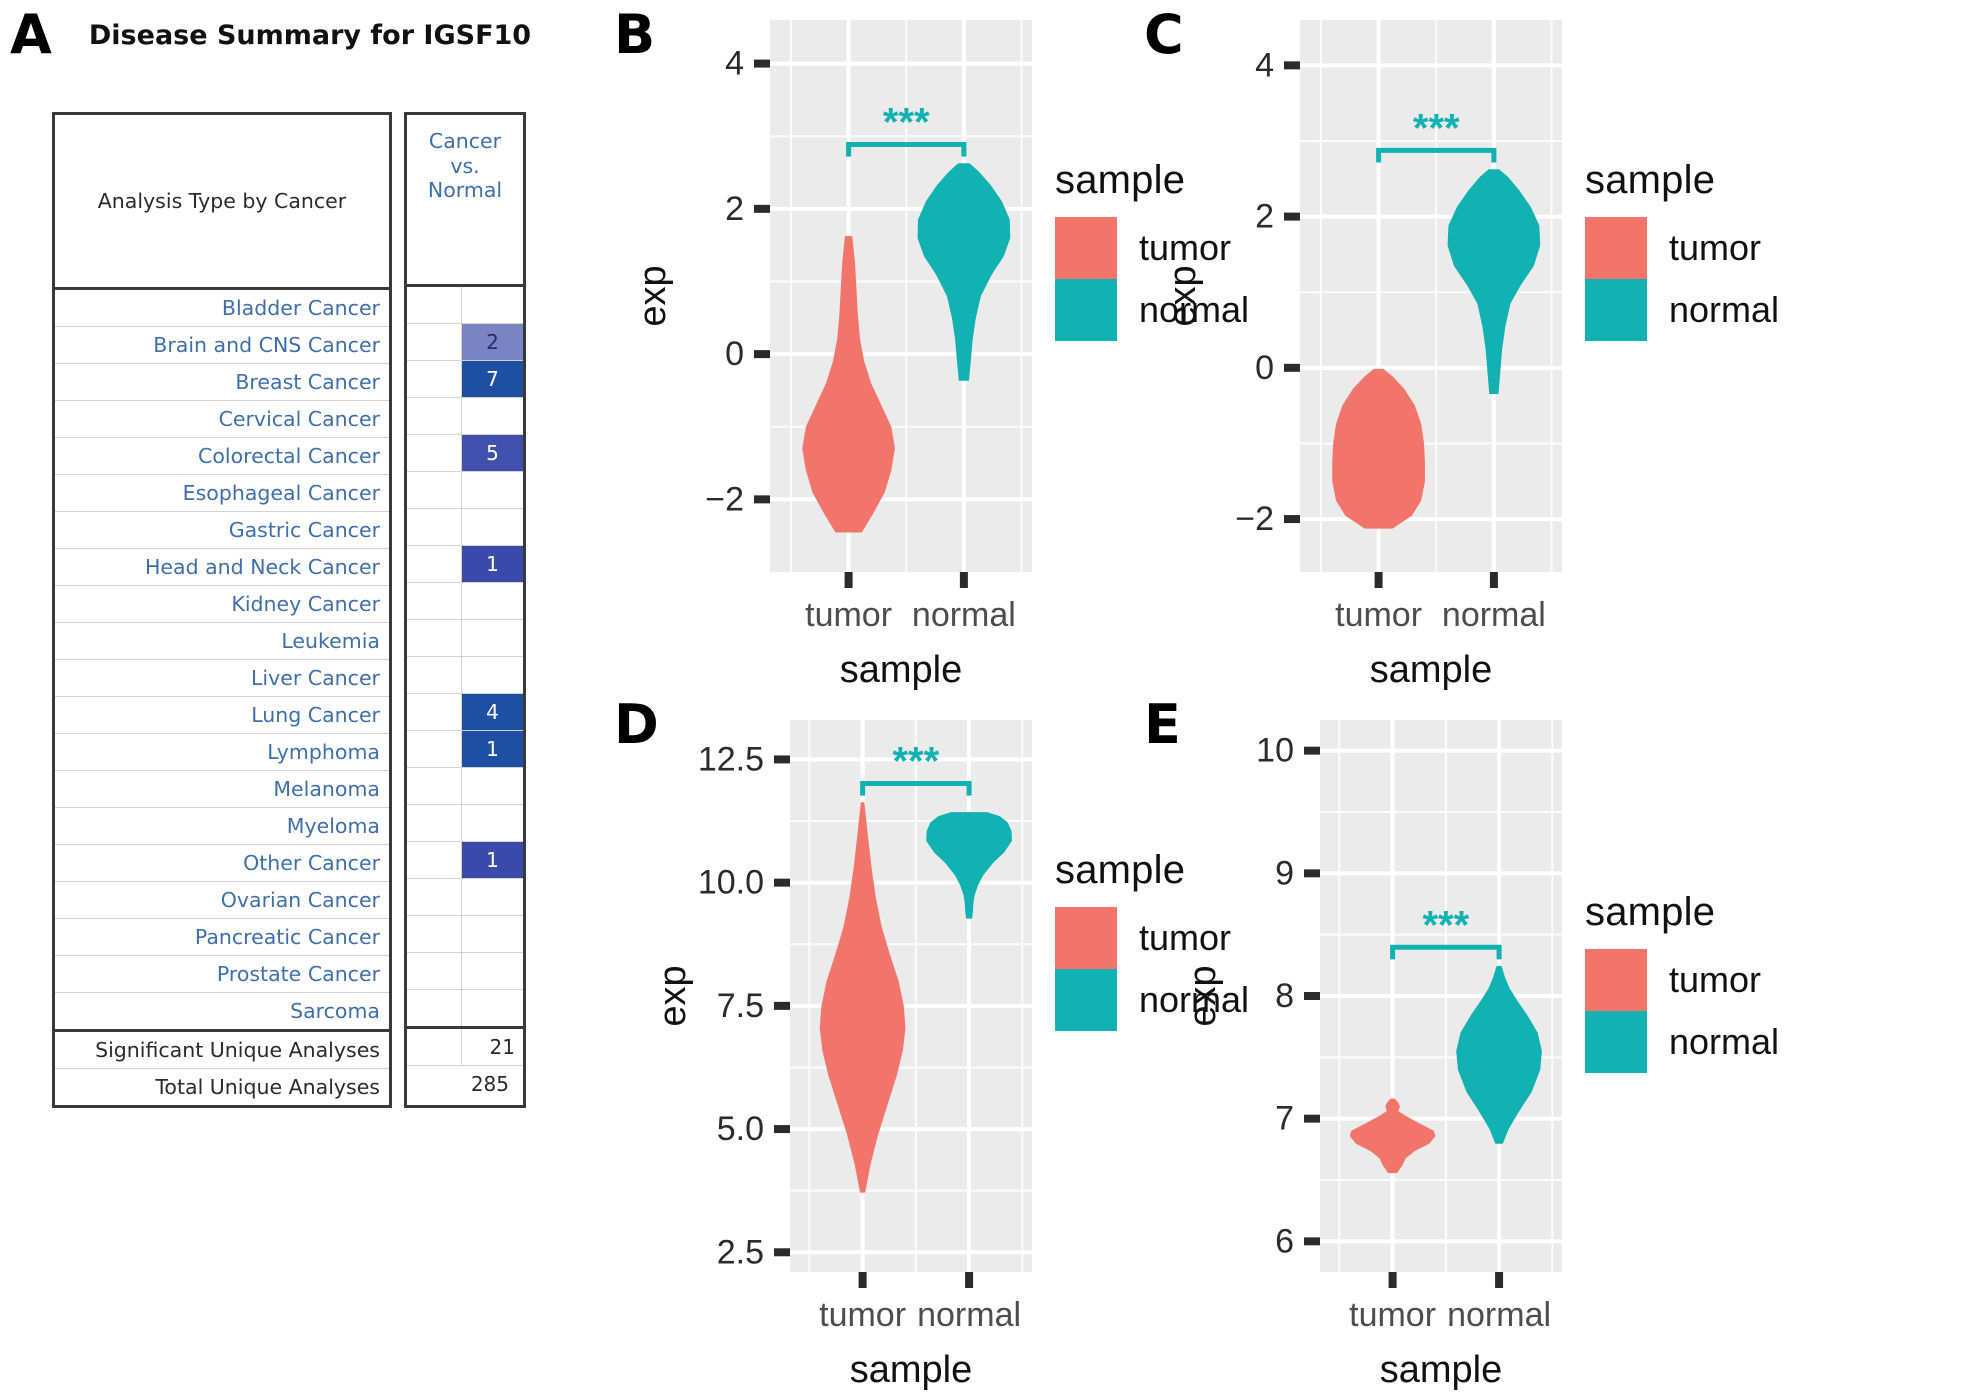 The width and height of the screenshot is (1965, 1392). Describe the element at coordinates (222, 530) in the screenshot. I see `table-row-label: Gastric Cancer` at that location.